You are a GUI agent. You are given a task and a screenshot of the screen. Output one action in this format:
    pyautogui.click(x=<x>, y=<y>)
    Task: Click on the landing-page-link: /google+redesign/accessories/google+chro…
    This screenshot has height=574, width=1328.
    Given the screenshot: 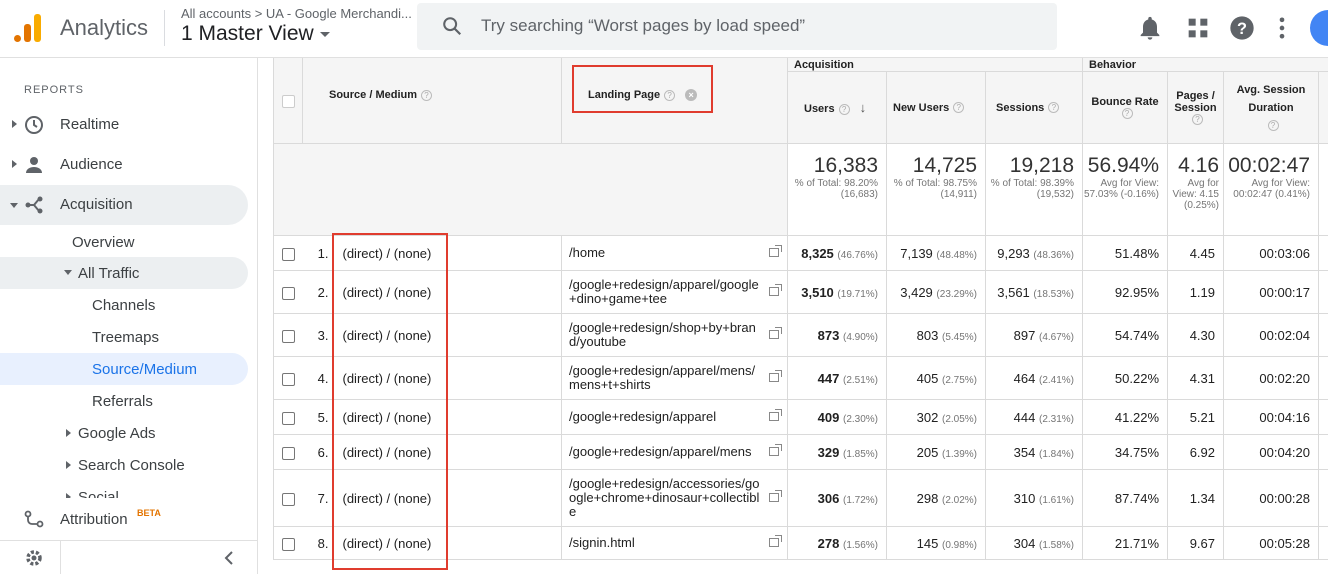 What is the action you would take?
    pyautogui.click(x=664, y=497)
    